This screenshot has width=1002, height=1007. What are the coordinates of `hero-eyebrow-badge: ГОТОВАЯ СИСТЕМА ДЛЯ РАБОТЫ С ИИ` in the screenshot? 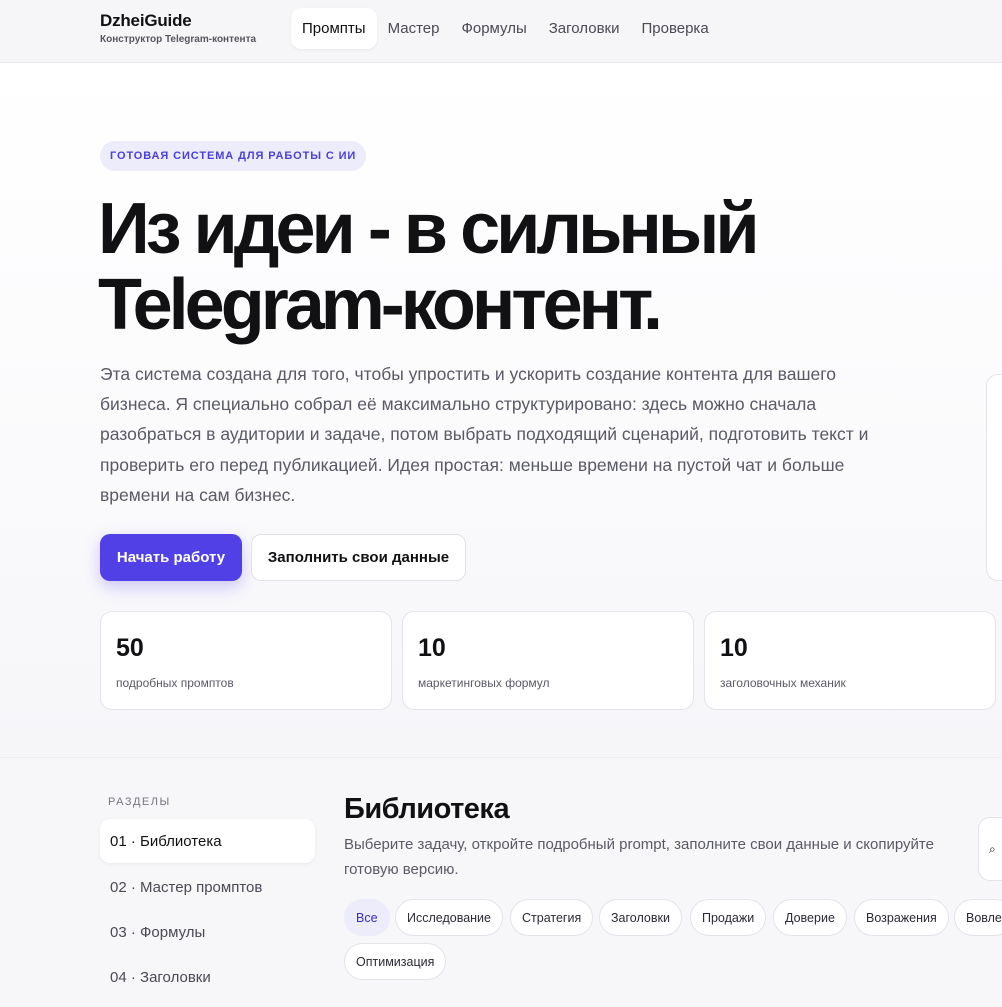 It's located at (233, 156).